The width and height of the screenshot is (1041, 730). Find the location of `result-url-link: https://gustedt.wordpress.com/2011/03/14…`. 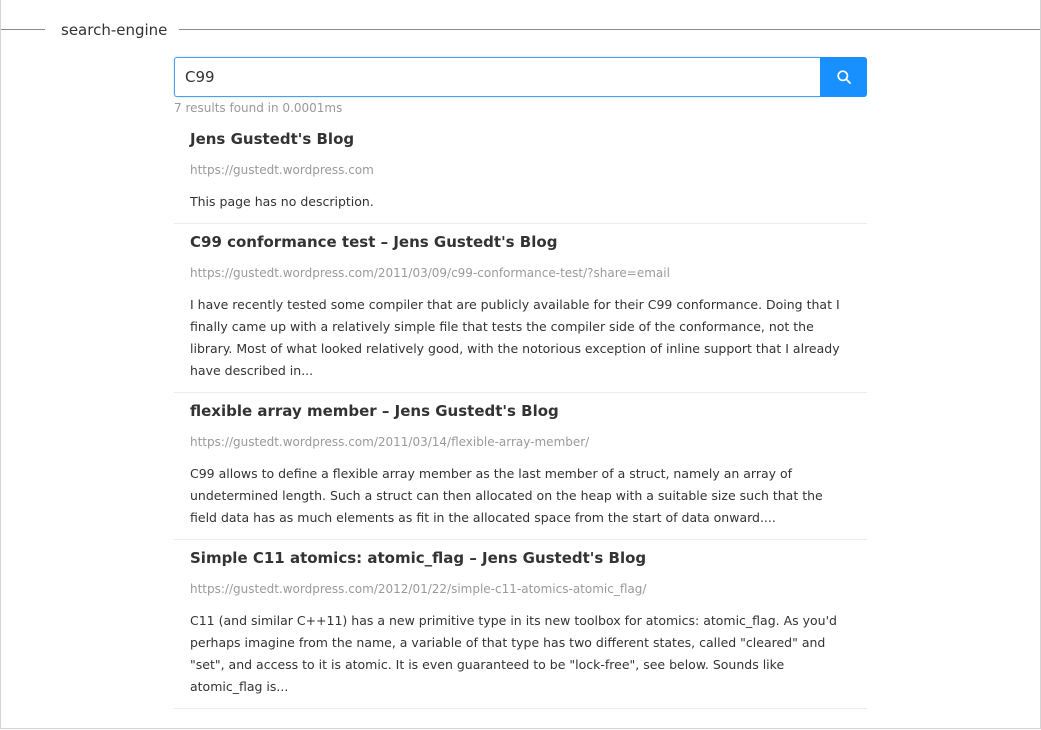

result-url-link: https://gustedt.wordpress.com/2011/03/14… is located at coordinates (520, 442).